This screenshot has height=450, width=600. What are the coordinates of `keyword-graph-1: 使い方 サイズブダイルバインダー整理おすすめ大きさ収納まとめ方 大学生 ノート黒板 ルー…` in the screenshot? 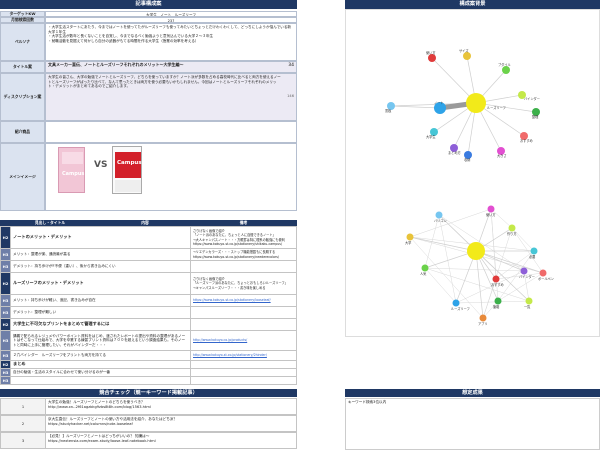 It's located at (462, 105).